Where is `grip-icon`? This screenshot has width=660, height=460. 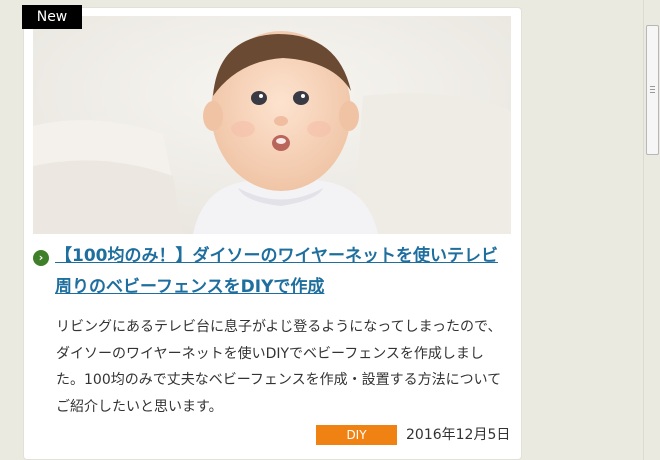
grip-icon is located at coordinates (652, 89).